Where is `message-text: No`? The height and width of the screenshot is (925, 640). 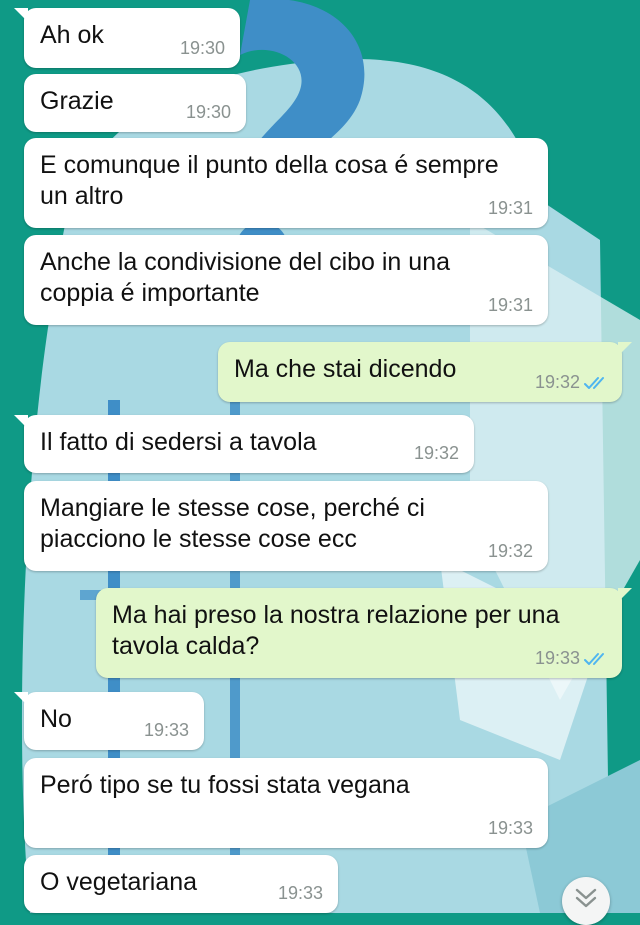 message-text: No is located at coordinates (56, 719).